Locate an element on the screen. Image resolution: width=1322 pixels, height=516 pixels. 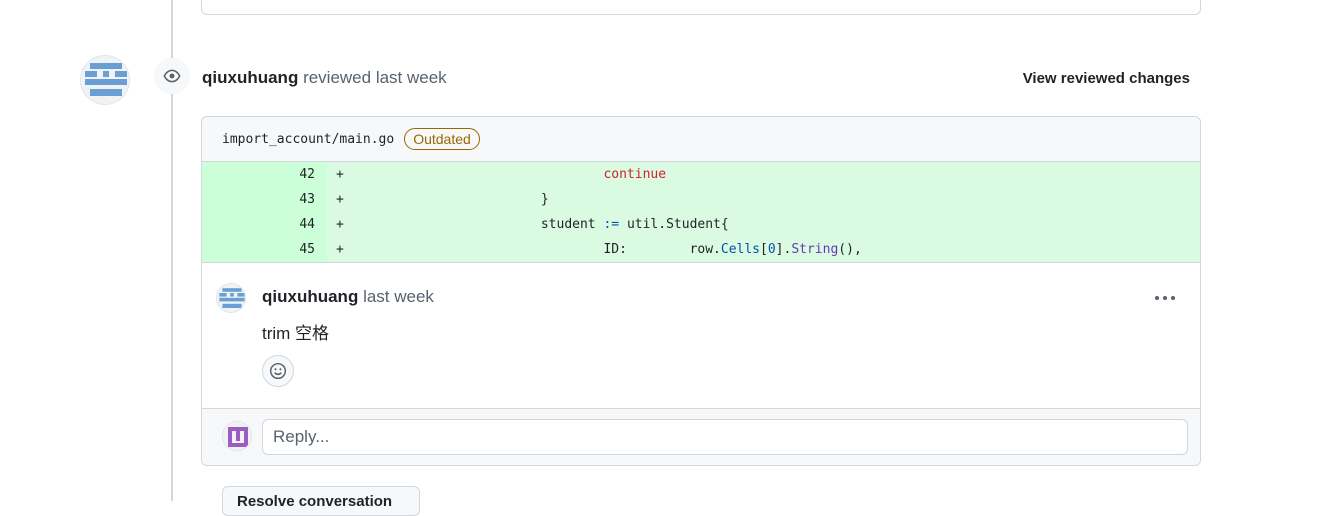
current-user-avatar is located at coordinates (237, 436).